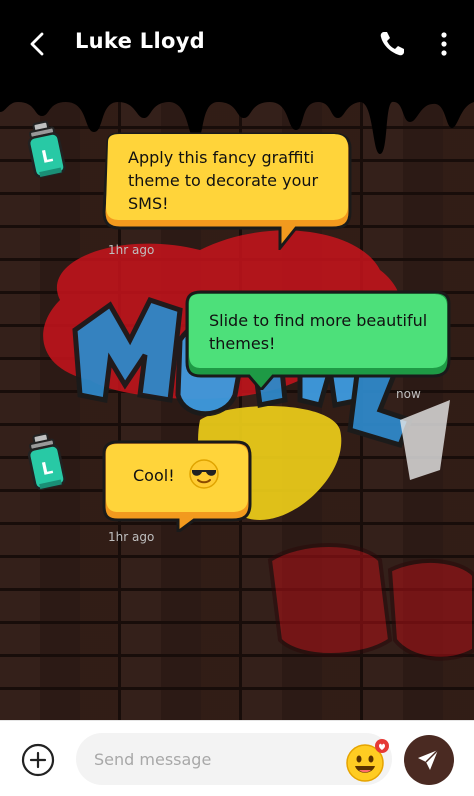 The width and height of the screenshot is (474, 796). What do you see at coordinates (237, 758) in the screenshot?
I see `compose-bar` at bounding box center [237, 758].